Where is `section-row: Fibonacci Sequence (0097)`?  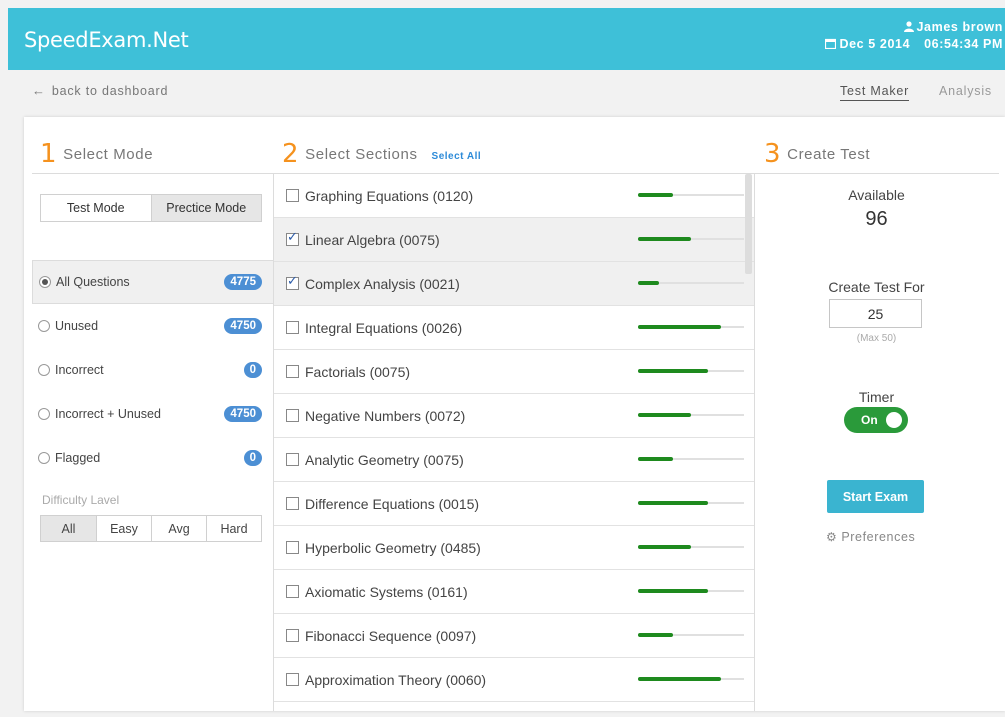
section-row: Fibonacci Sequence (0097) is located at coordinates (514, 636).